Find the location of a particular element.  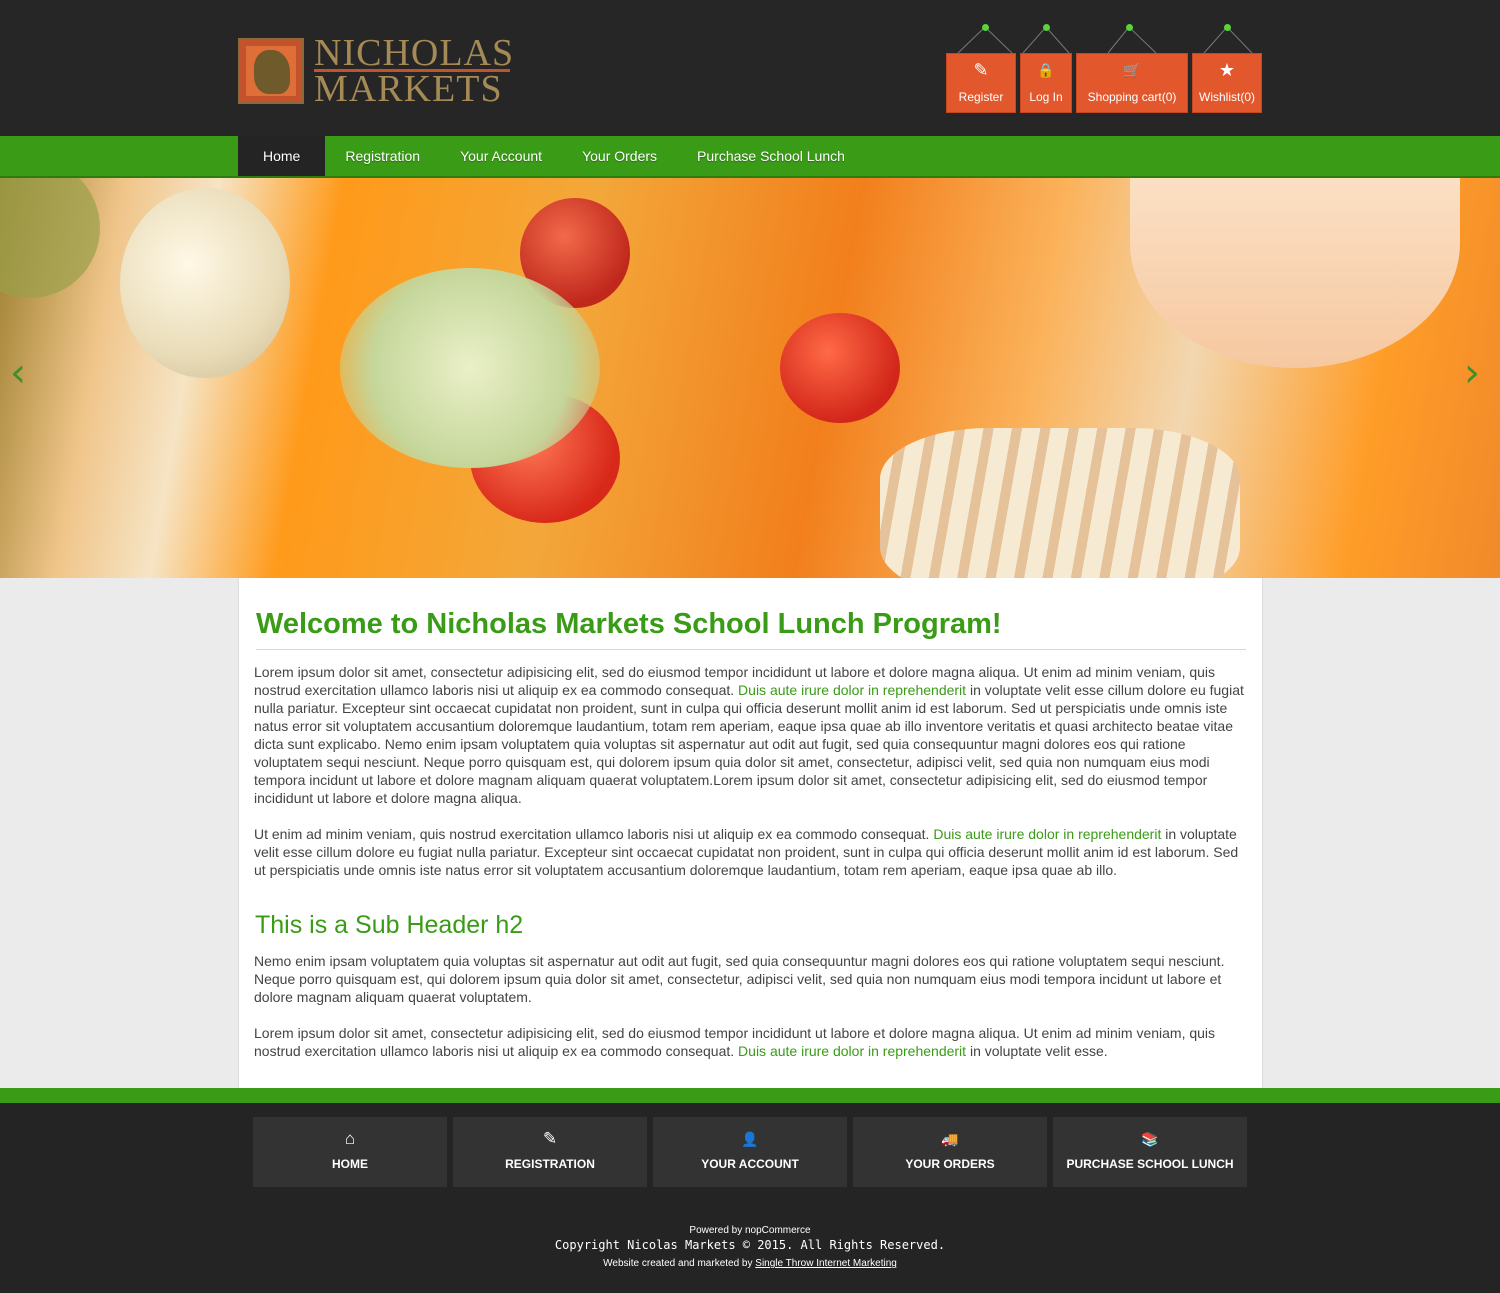

banner-prev-arrow: ‹ is located at coordinates (25, 373).